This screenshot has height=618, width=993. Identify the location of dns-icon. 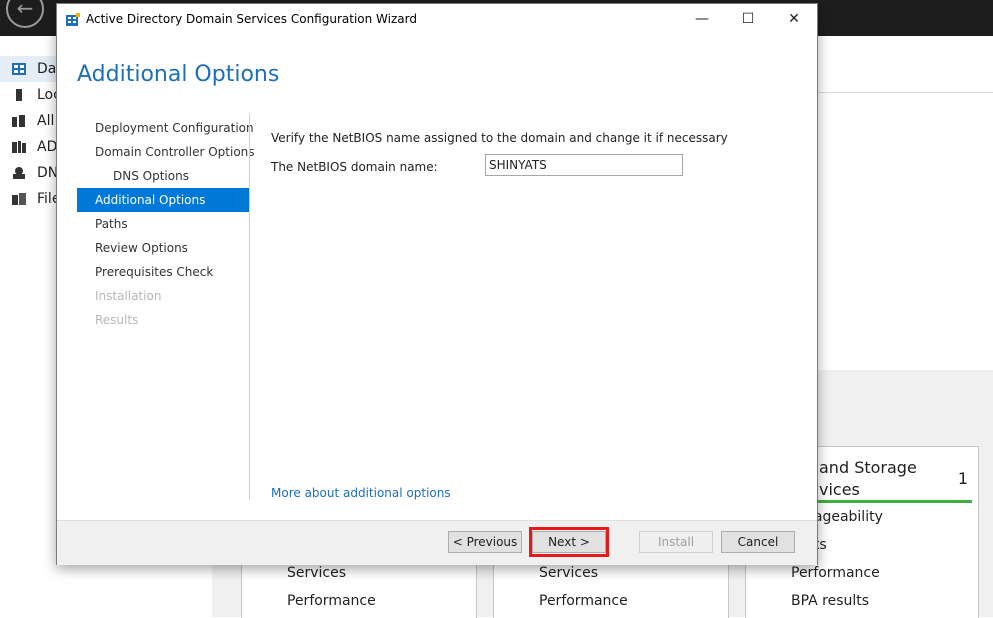
(19, 173).